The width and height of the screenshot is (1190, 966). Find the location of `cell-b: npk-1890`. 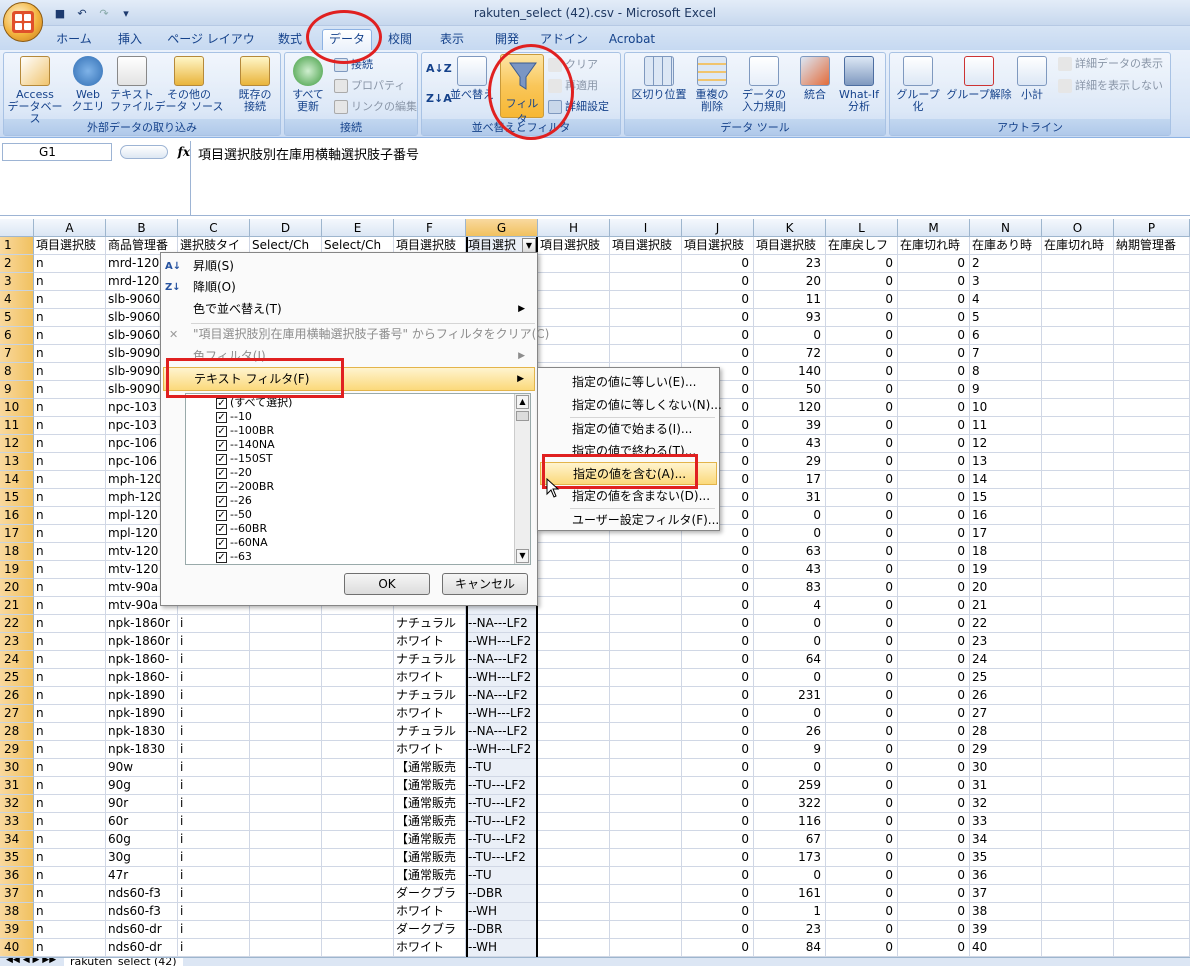

cell-b: npk-1890 is located at coordinates (142, 714).